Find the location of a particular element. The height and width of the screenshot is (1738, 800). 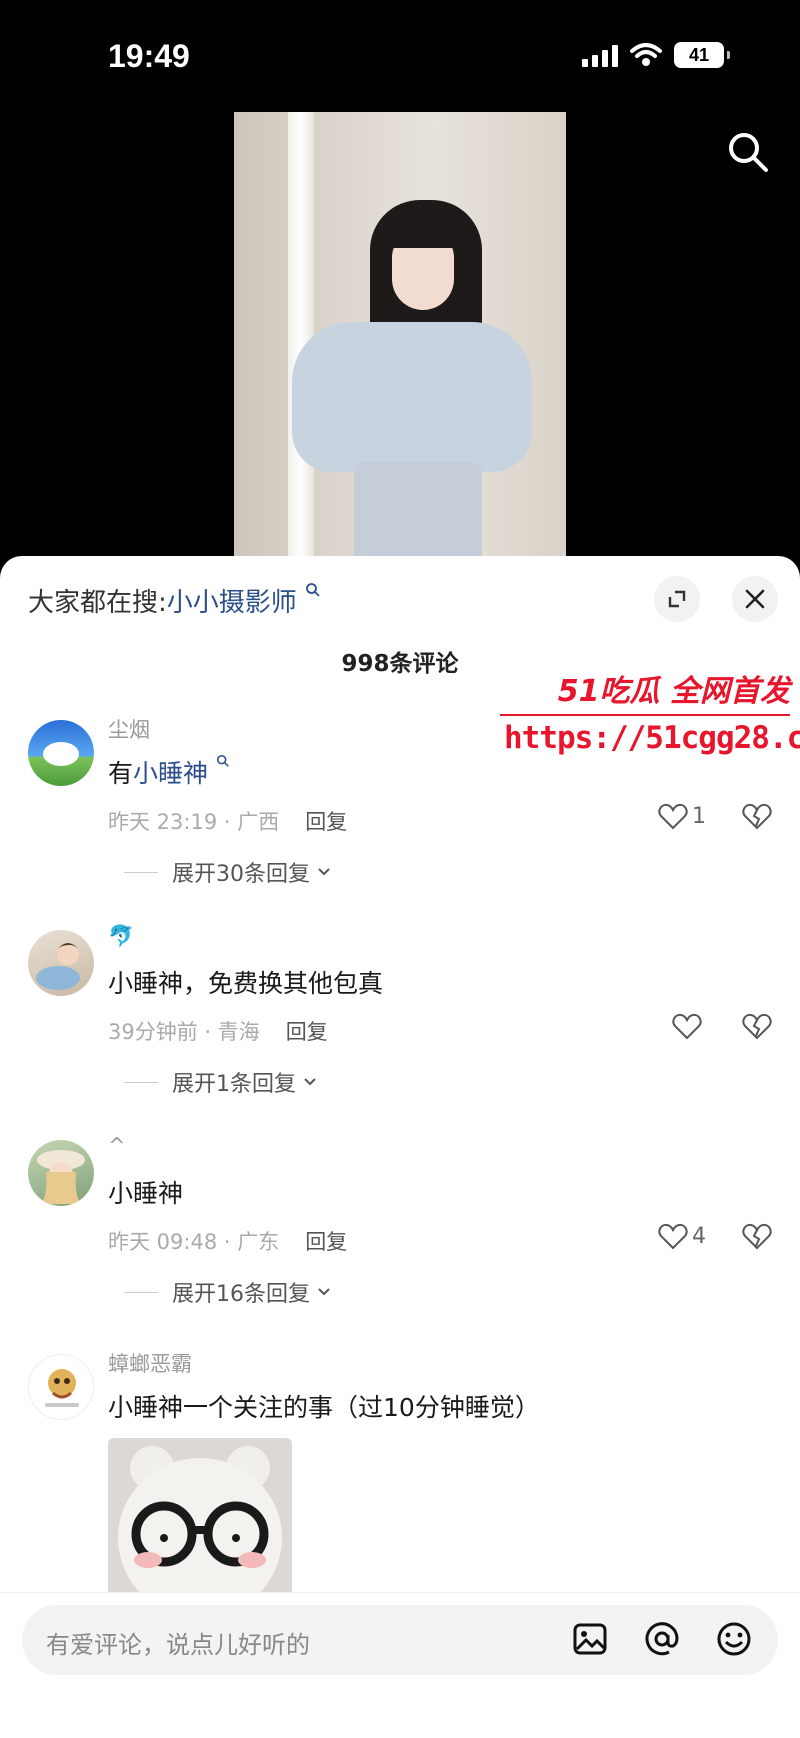

video-figure-skirt is located at coordinates (418, 512).